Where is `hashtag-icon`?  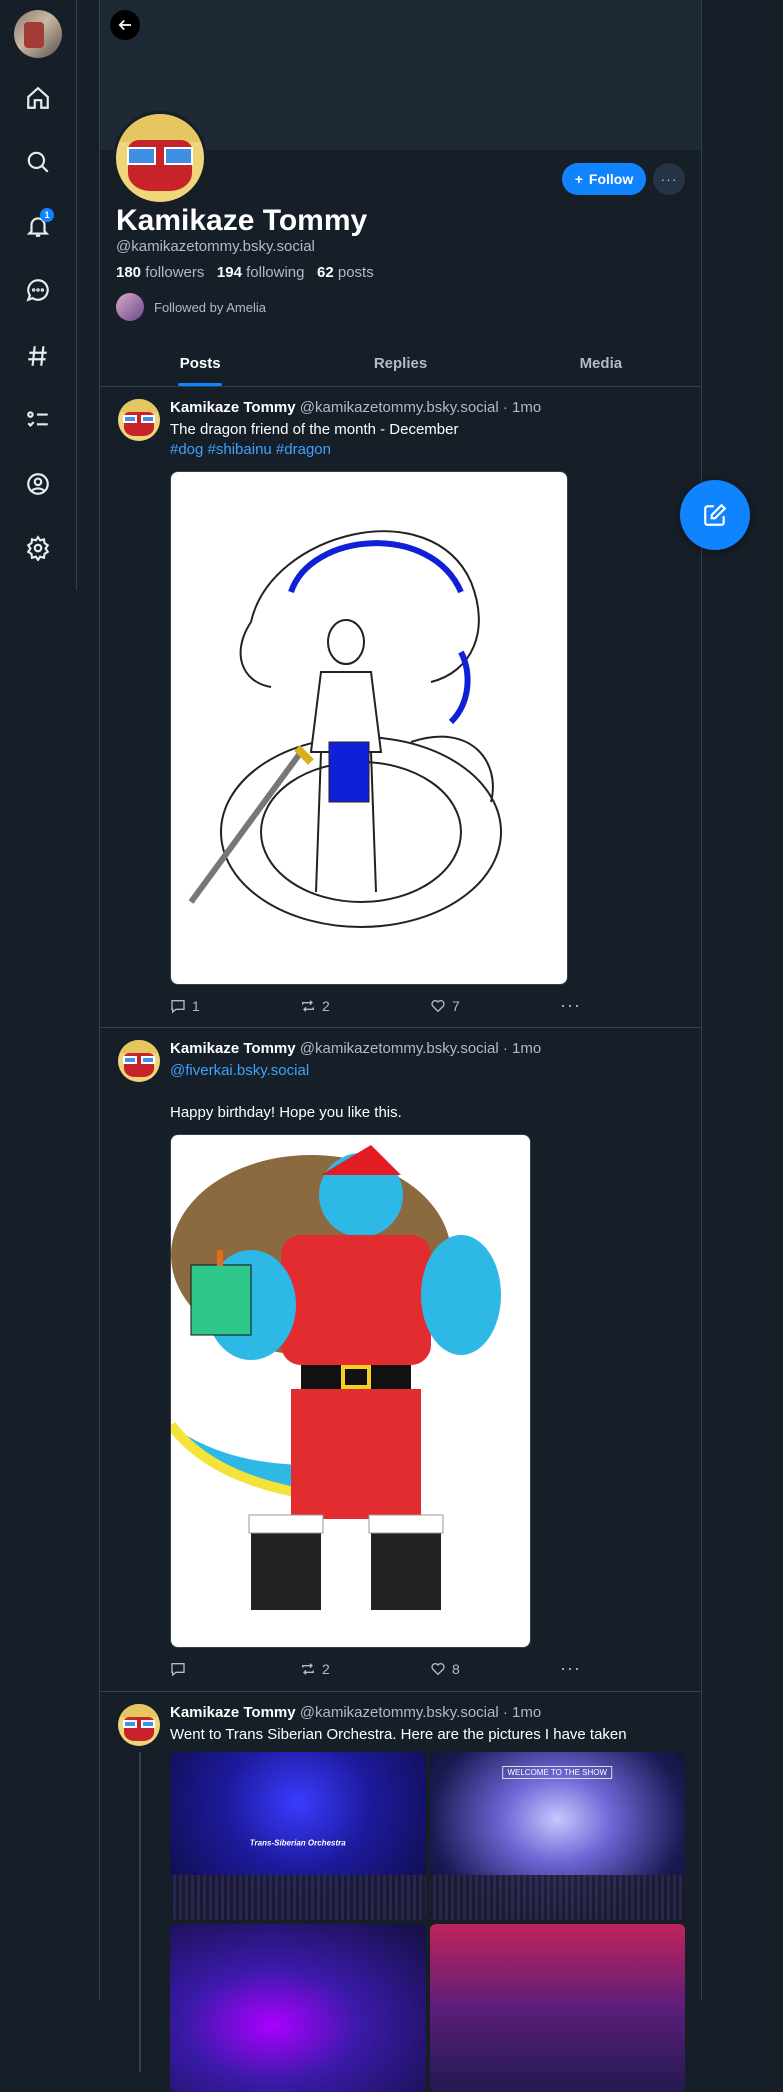
hashtag-icon is located at coordinates (37, 356).